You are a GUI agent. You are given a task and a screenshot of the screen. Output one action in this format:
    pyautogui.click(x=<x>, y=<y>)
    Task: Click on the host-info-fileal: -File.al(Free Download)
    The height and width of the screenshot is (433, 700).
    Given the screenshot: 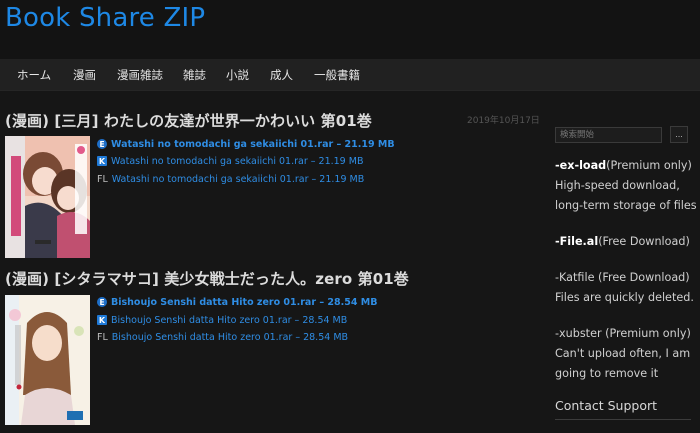 What is the action you would take?
    pyautogui.click(x=626, y=242)
    